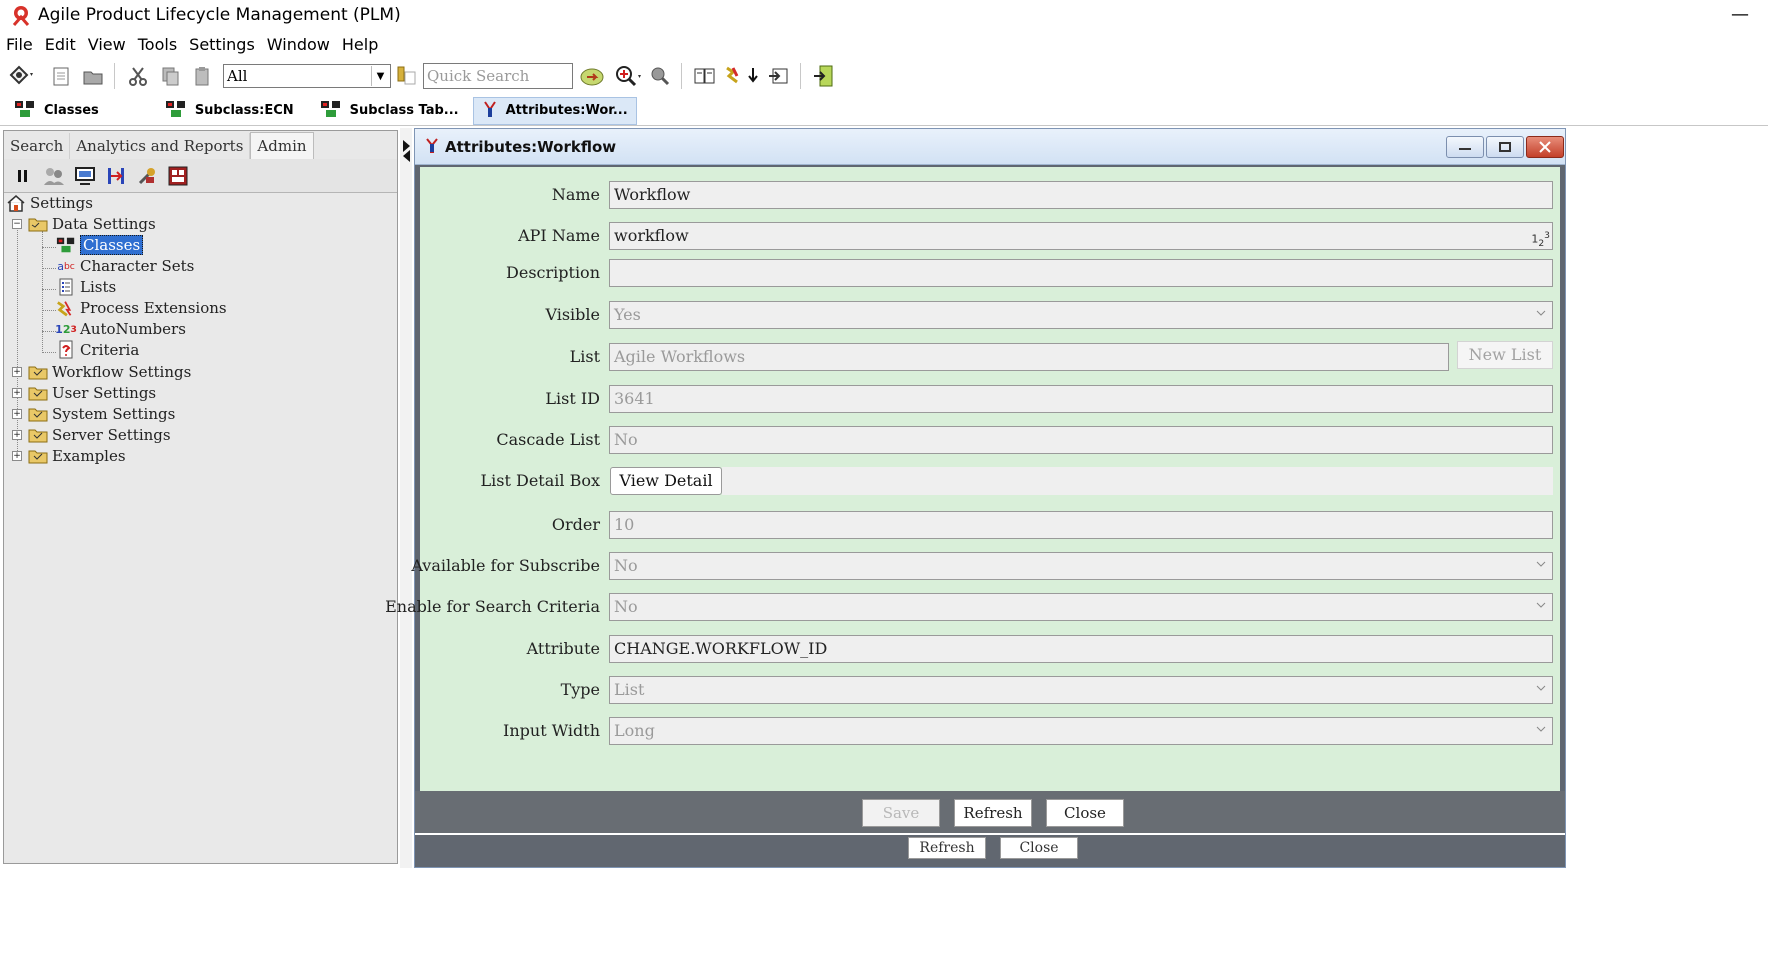 The width and height of the screenshot is (1768, 980). Describe the element at coordinates (147, 176) in the screenshot. I see `tools-icon` at that location.